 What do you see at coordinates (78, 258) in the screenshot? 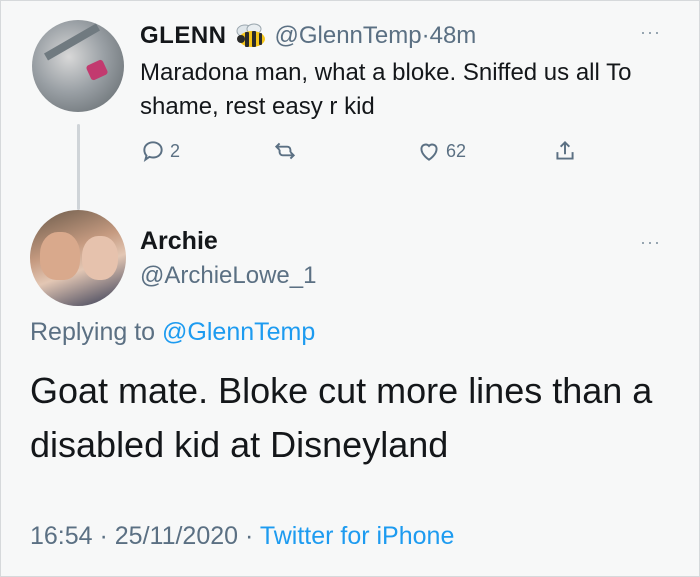
I see `avatar-archie` at bounding box center [78, 258].